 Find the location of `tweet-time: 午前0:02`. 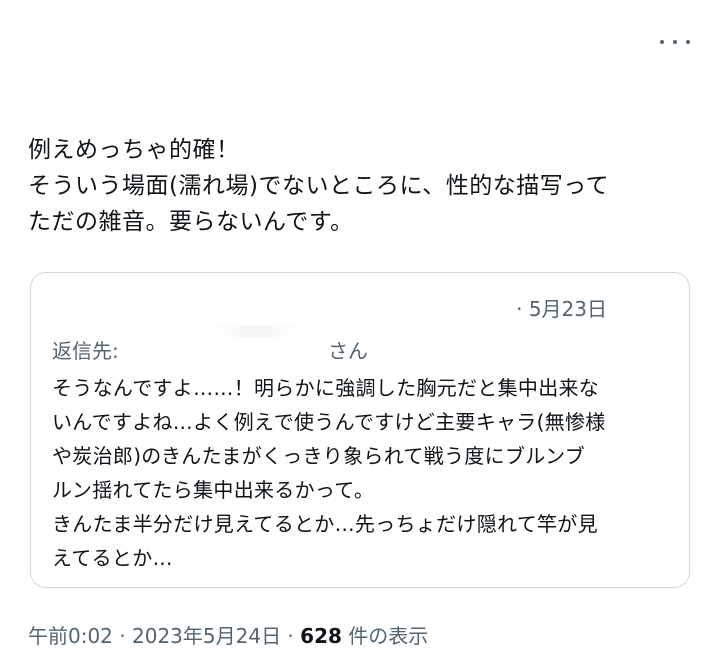

tweet-time: 午前0:02 is located at coordinates (70, 636).